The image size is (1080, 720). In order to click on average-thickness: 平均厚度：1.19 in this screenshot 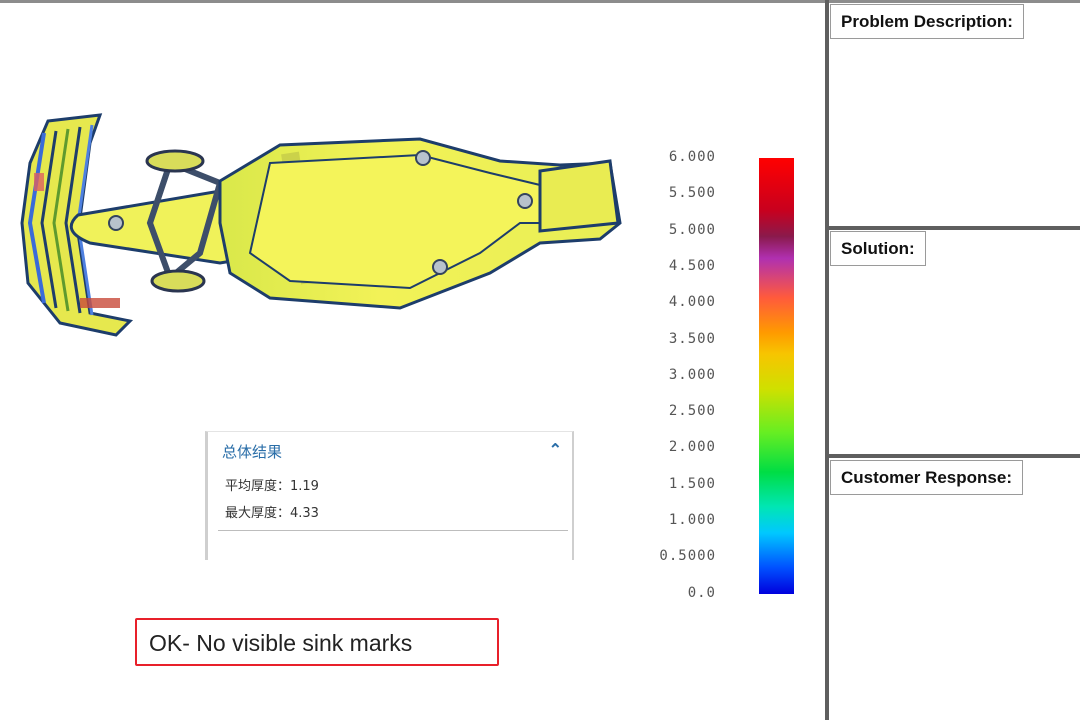, I will do `click(272, 486)`.